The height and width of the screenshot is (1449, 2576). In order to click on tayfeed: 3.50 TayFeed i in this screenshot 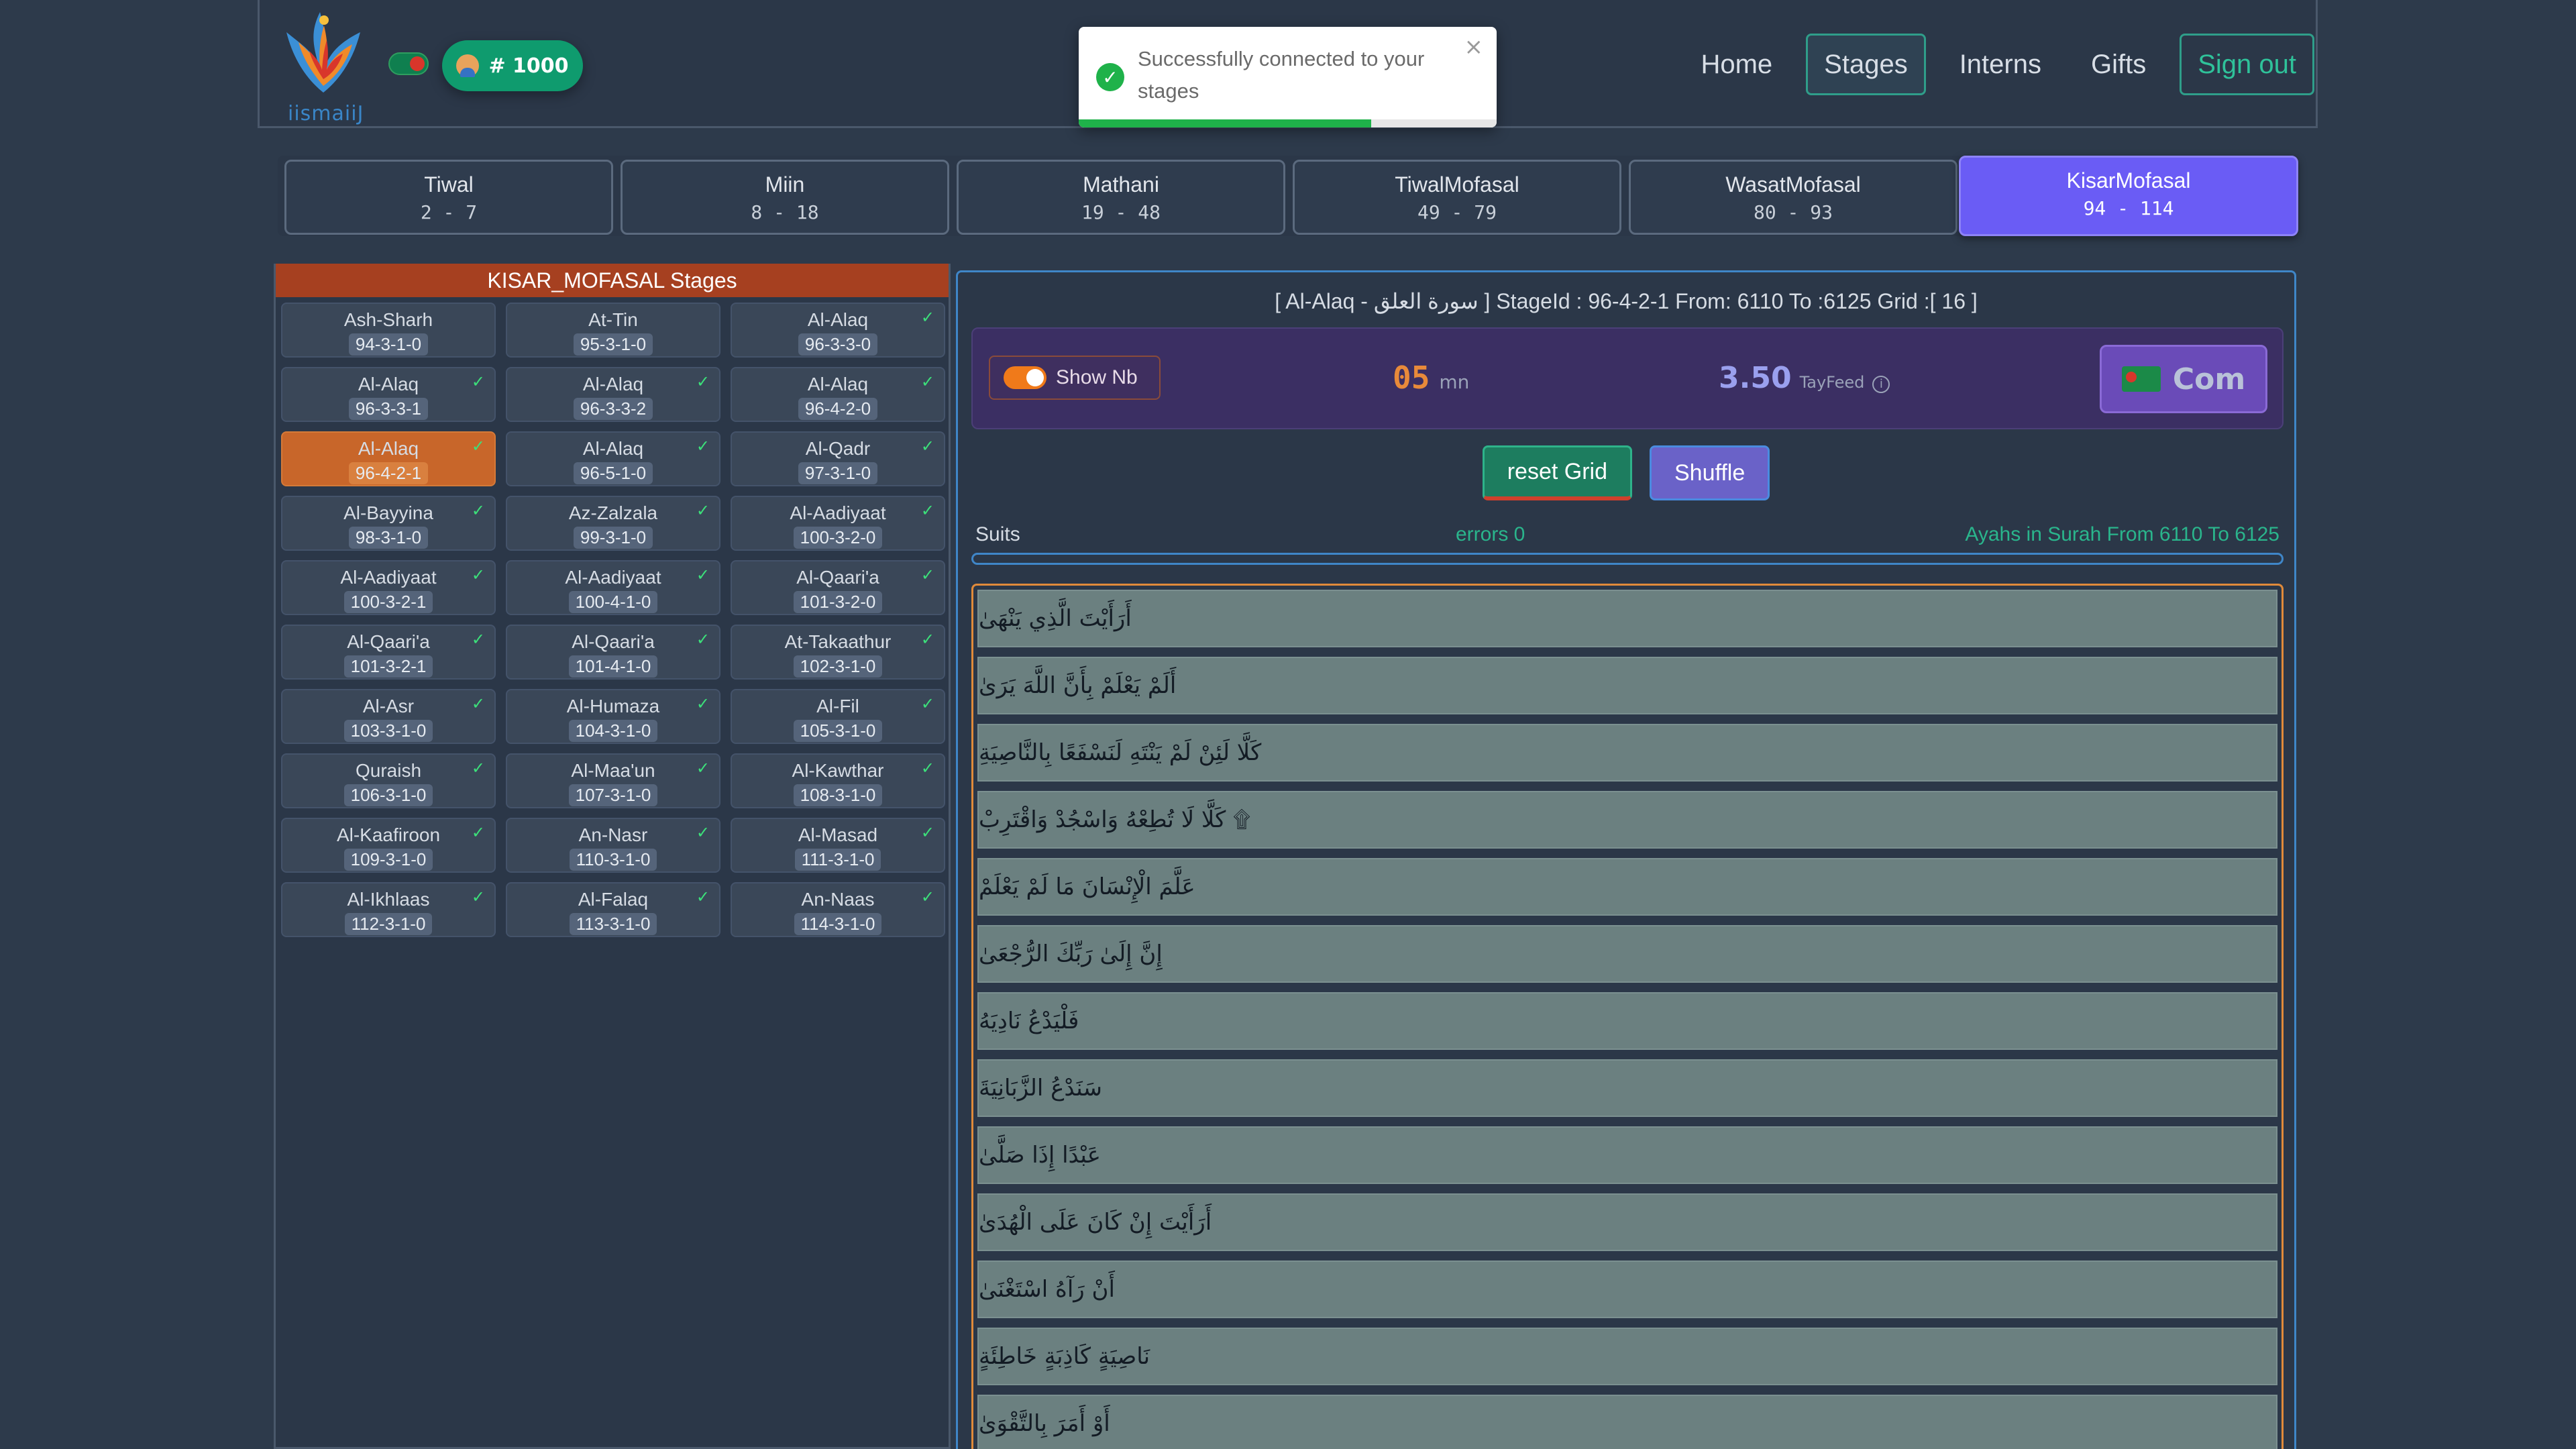, I will do `click(1804, 378)`.